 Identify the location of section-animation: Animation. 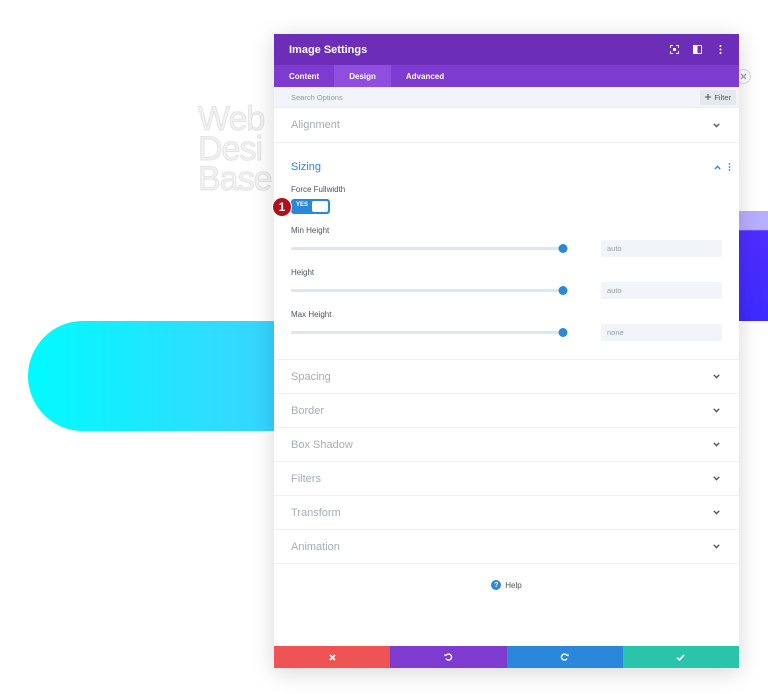
(506, 547).